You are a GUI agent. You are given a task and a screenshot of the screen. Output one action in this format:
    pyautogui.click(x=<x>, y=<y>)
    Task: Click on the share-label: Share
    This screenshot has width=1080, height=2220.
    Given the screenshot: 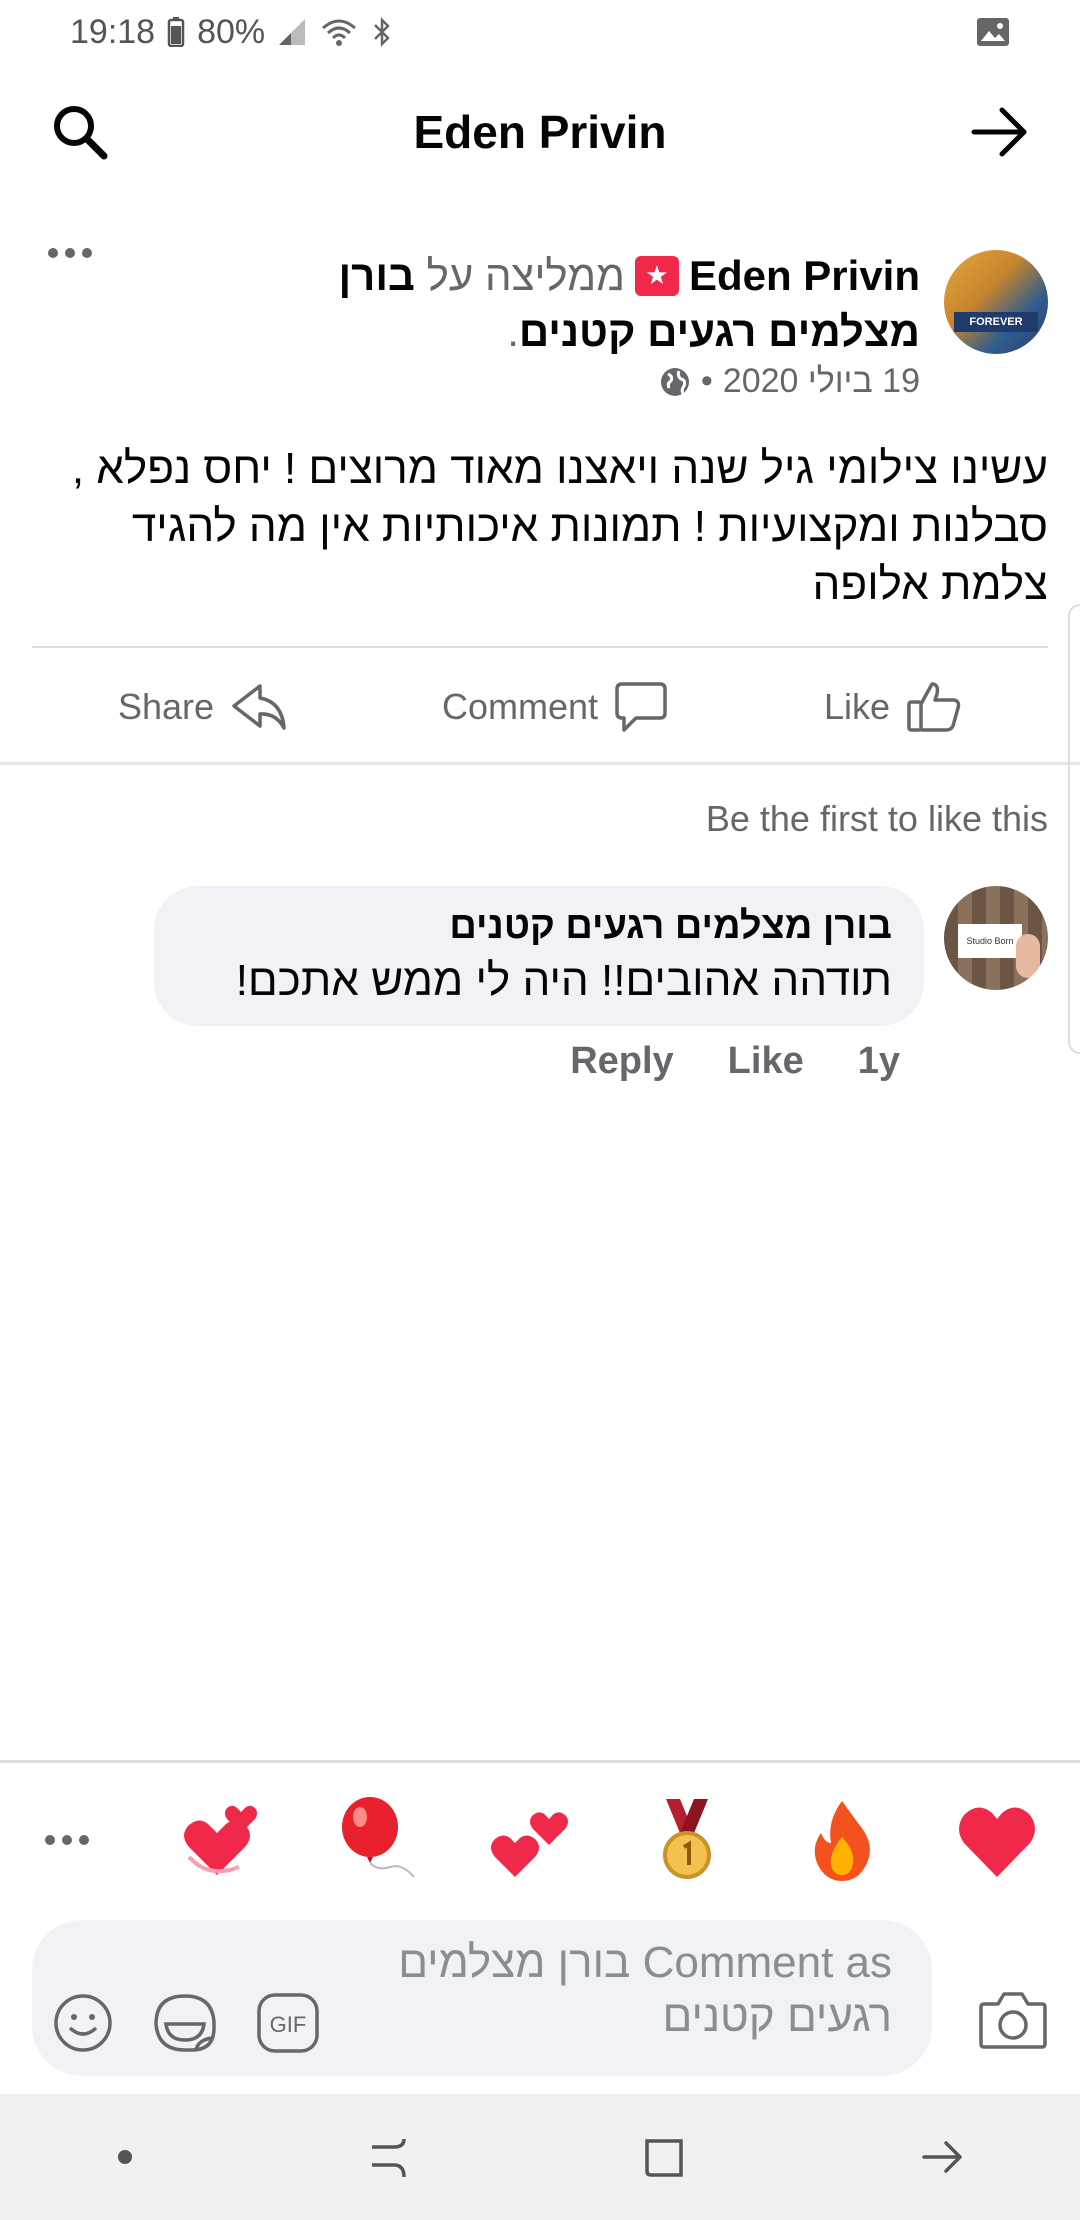 What is the action you would take?
    pyautogui.click(x=166, y=706)
    